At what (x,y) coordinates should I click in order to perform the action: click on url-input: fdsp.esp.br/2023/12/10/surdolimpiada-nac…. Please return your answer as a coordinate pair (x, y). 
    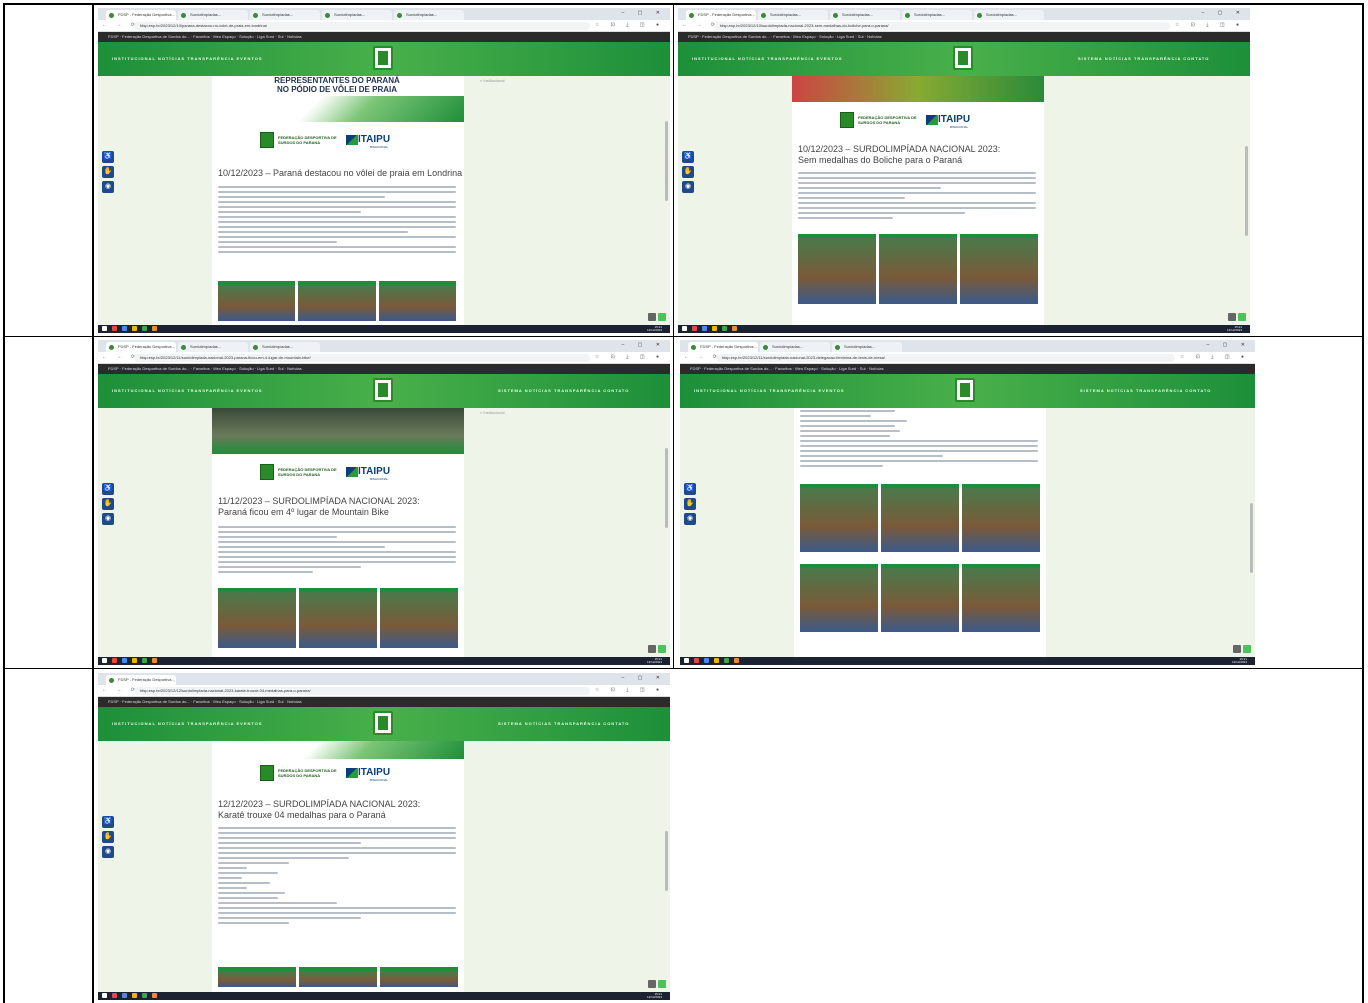
    Looking at the image, I should click on (942, 26).